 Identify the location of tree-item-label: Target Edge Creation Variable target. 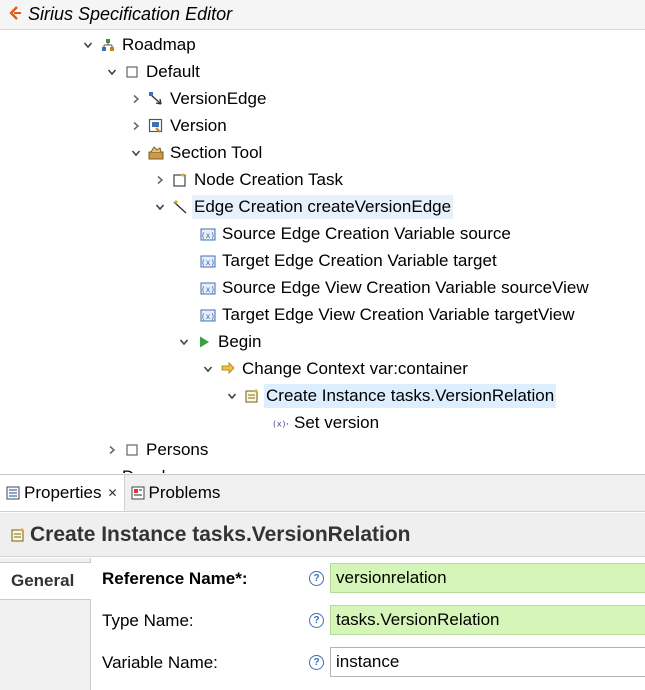
(359, 260).